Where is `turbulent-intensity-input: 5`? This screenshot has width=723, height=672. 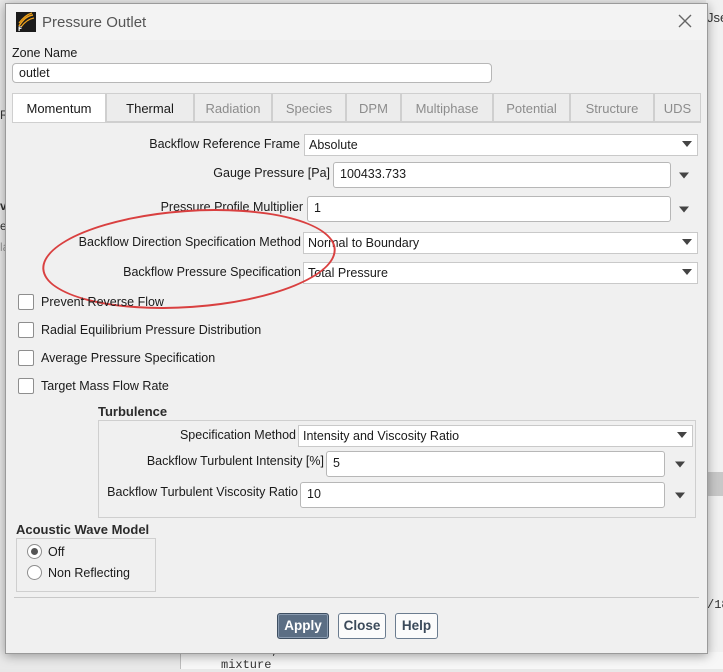
turbulent-intensity-input: 5 is located at coordinates (495, 464).